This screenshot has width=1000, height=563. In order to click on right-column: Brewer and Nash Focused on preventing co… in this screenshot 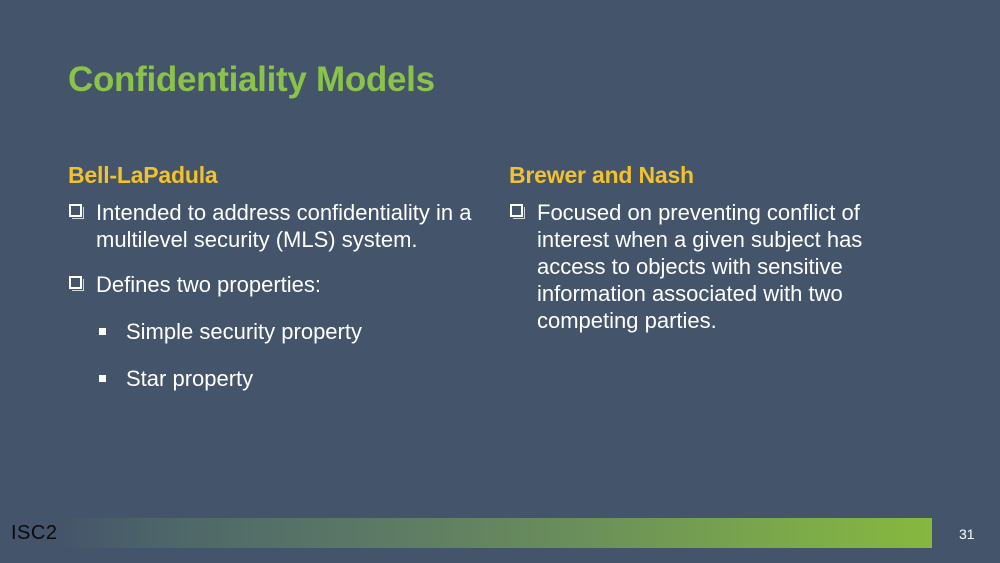, I will do `click(719, 254)`.